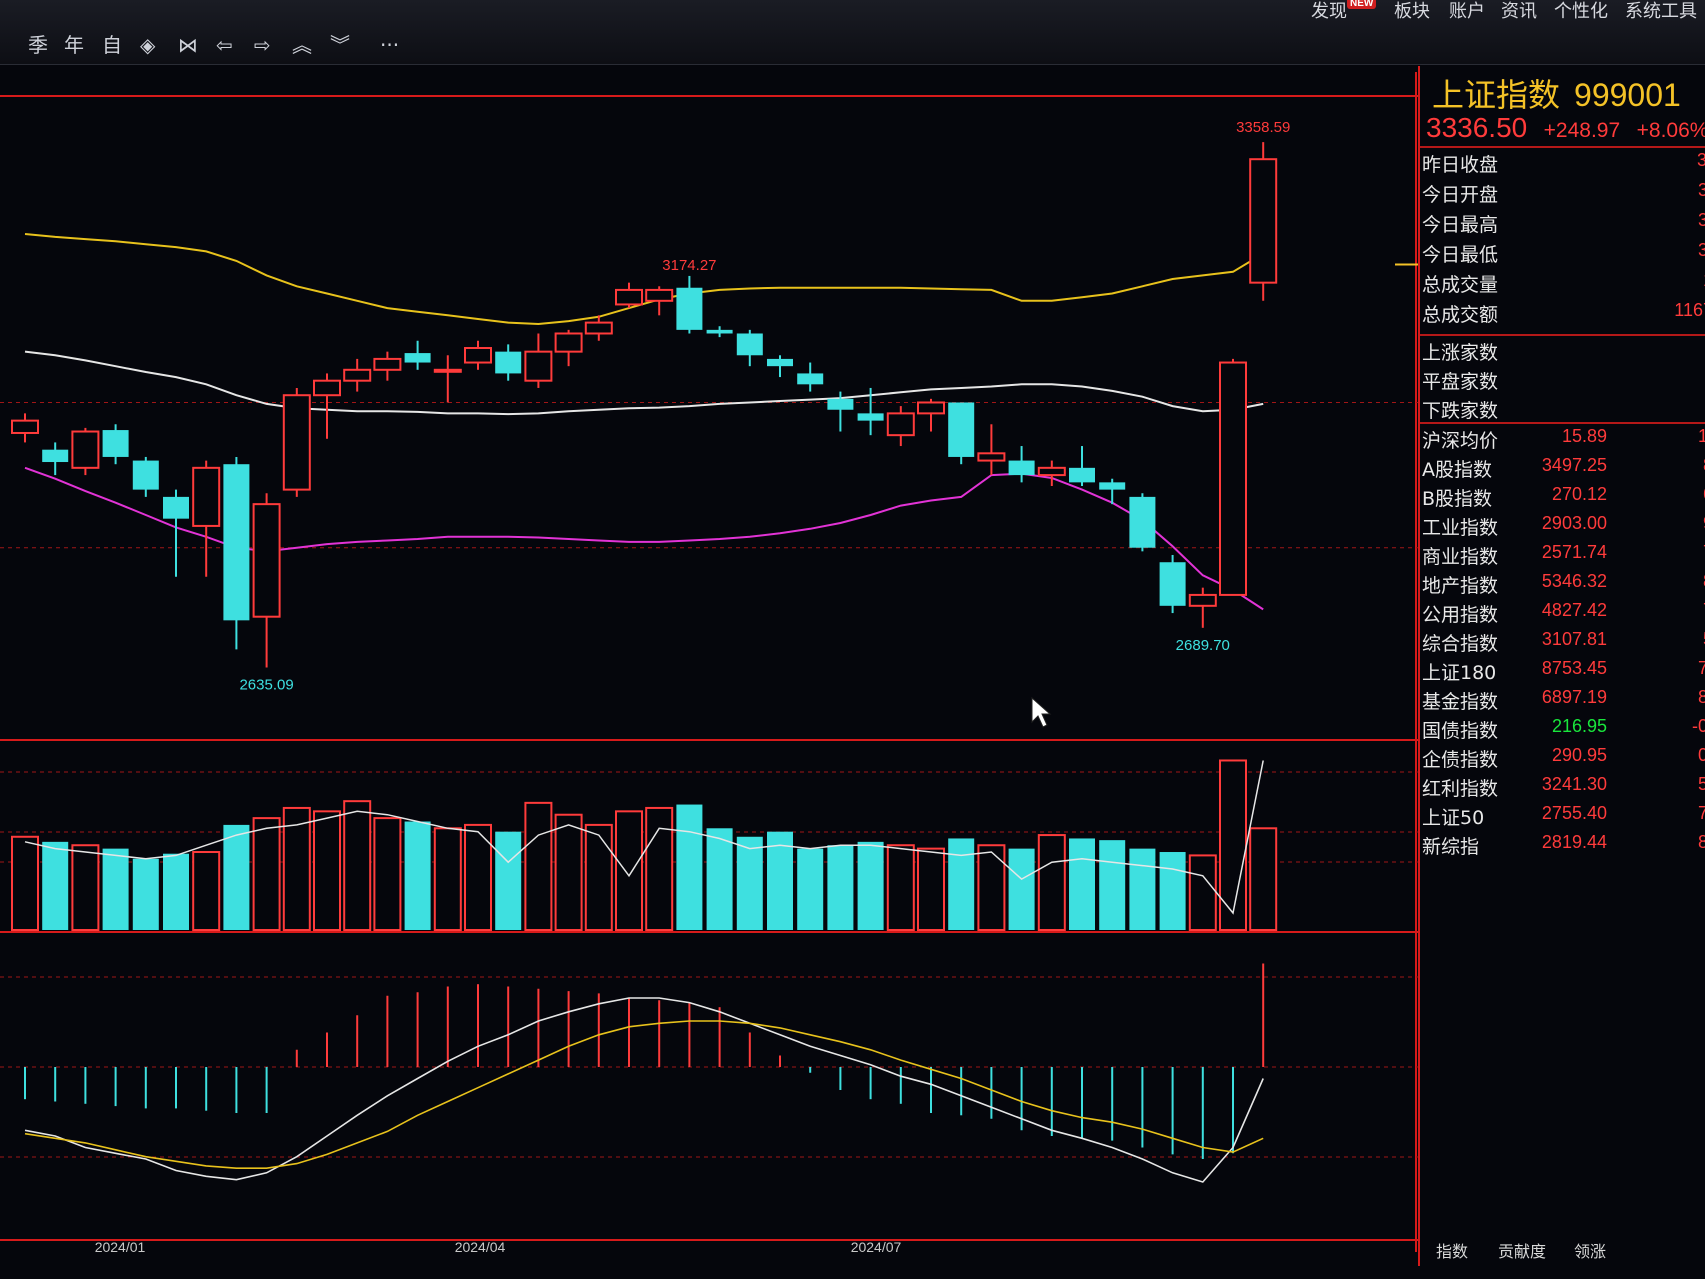  What do you see at coordinates (262, 45) in the screenshot?
I see `arrow-right-icon: ⇨` at bounding box center [262, 45].